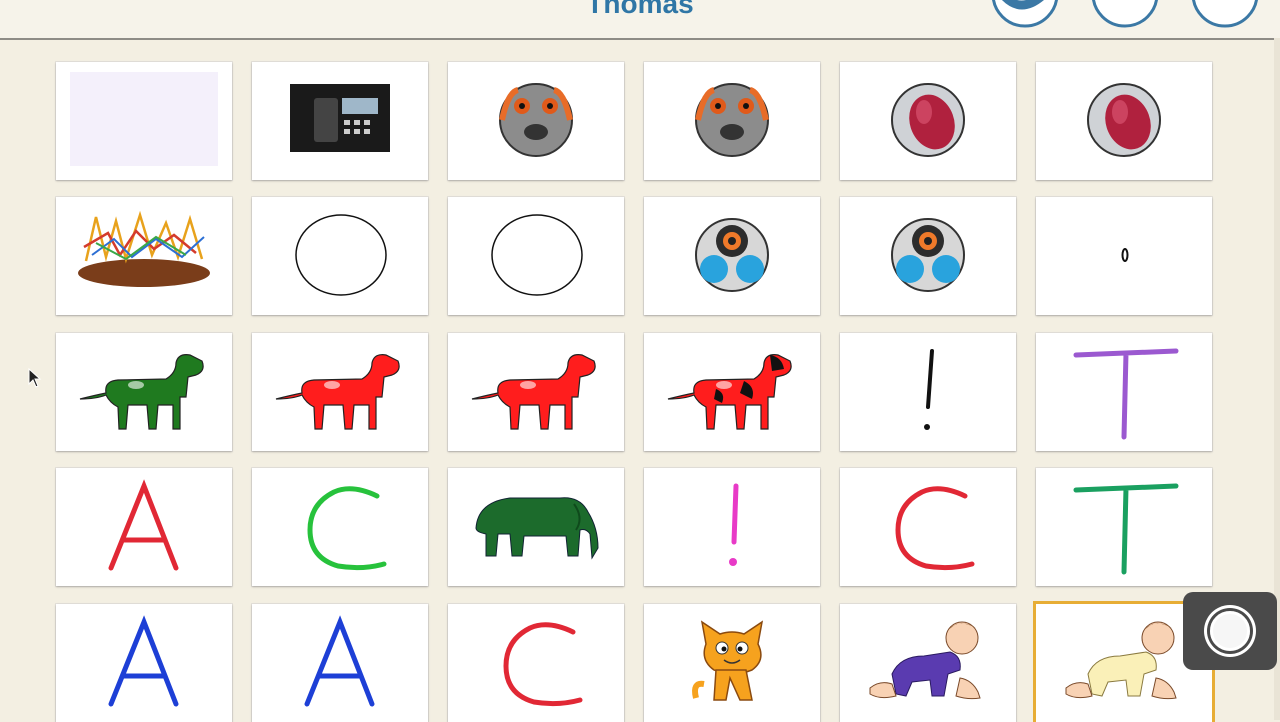  I want to click on scratch-cat-image, so click(728, 660).